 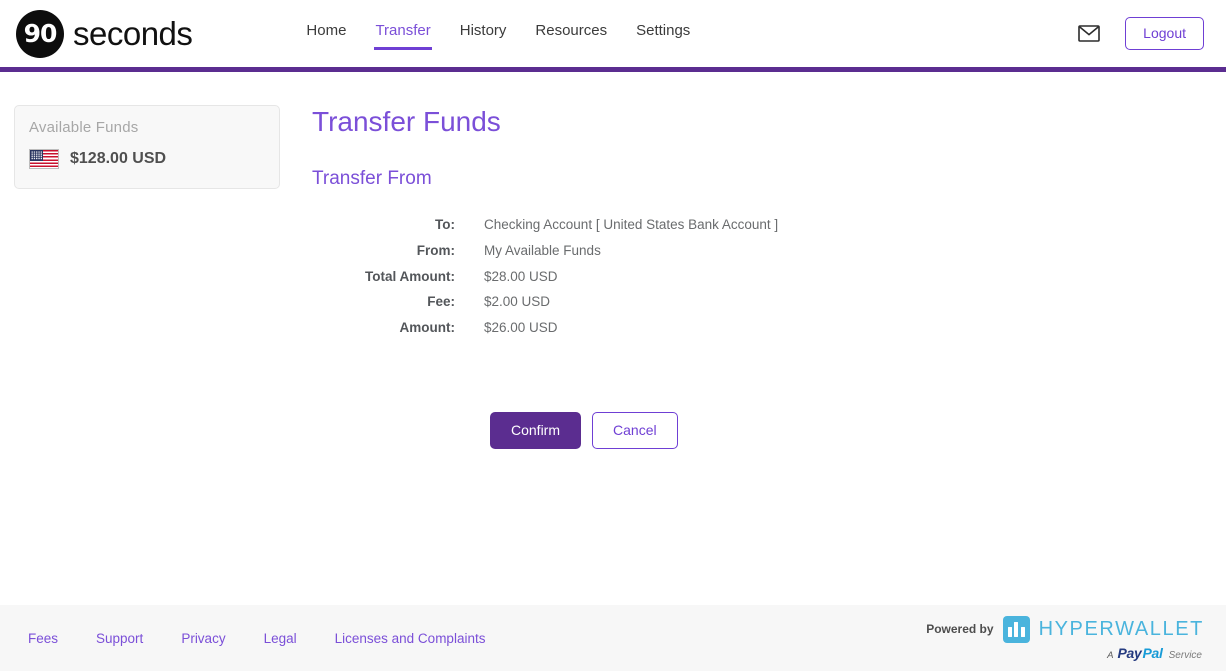 I want to click on detail-label-to: To:, so click(x=445, y=225).